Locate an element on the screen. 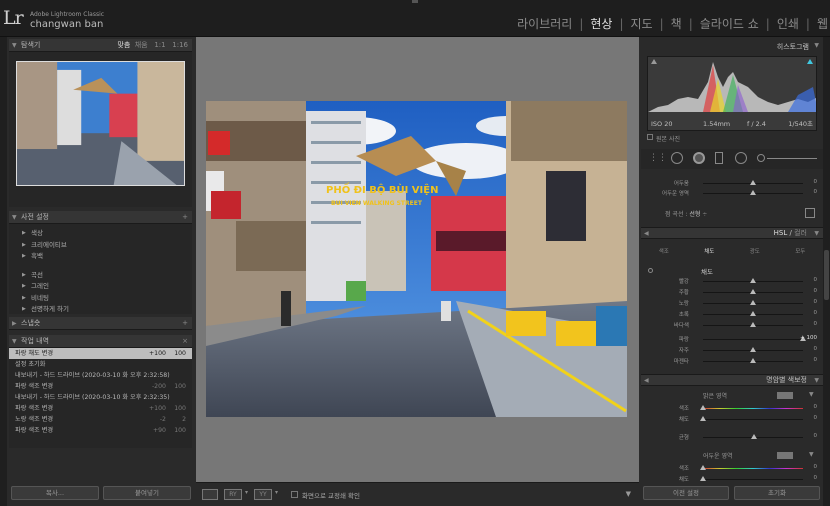 This screenshot has width=830, height=506. previous-settings-button: 이전 설정 is located at coordinates (686, 493).